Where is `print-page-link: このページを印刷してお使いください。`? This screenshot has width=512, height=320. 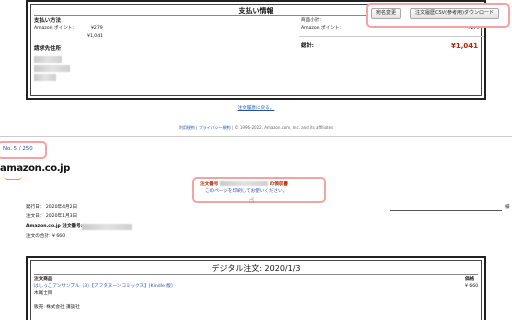
print-page-link: このページを印刷してお使いください。 is located at coordinates (246, 192).